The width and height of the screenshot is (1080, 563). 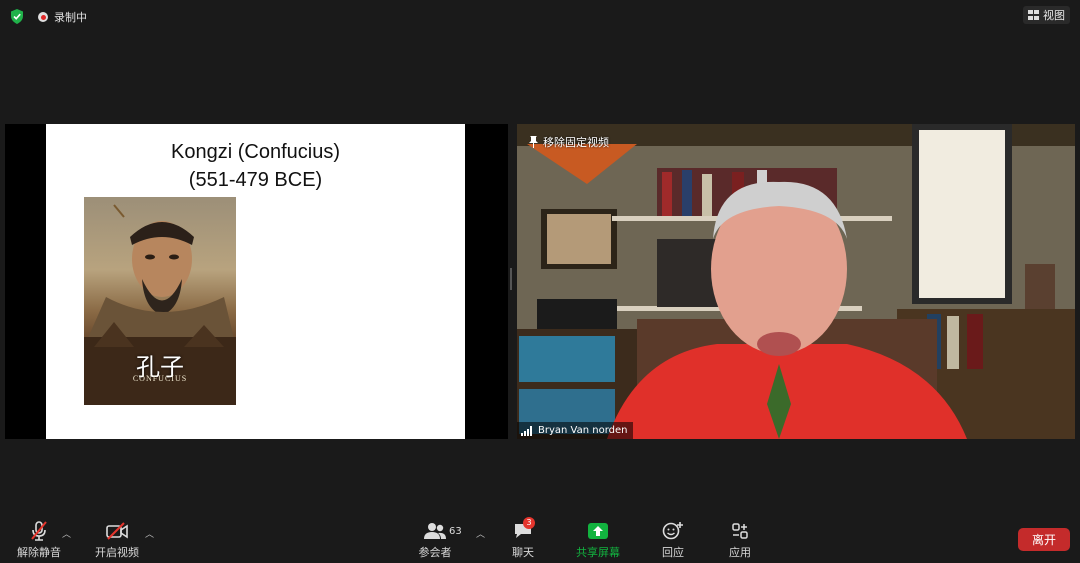 What do you see at coordinates (255, 152) in the screenshot?
I see `slide-title-line: Kongzi (Confucius)` at bounding box center [255, 152].